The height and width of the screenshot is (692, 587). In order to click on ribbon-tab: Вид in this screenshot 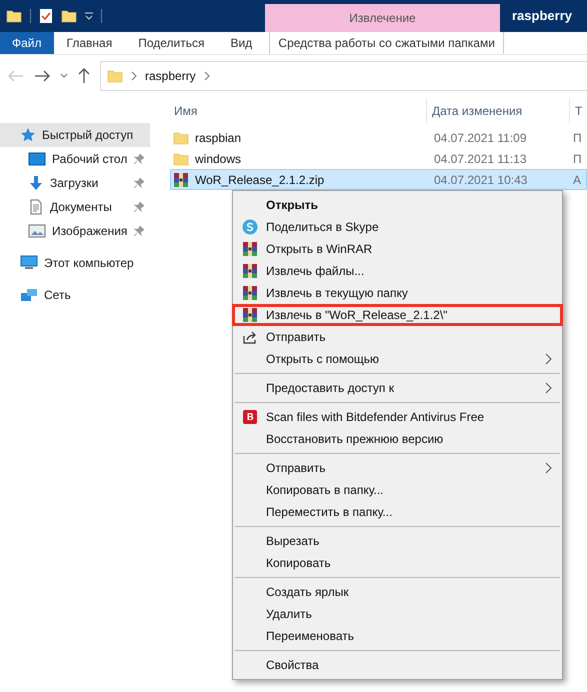, I will do `click(241, 43)`.